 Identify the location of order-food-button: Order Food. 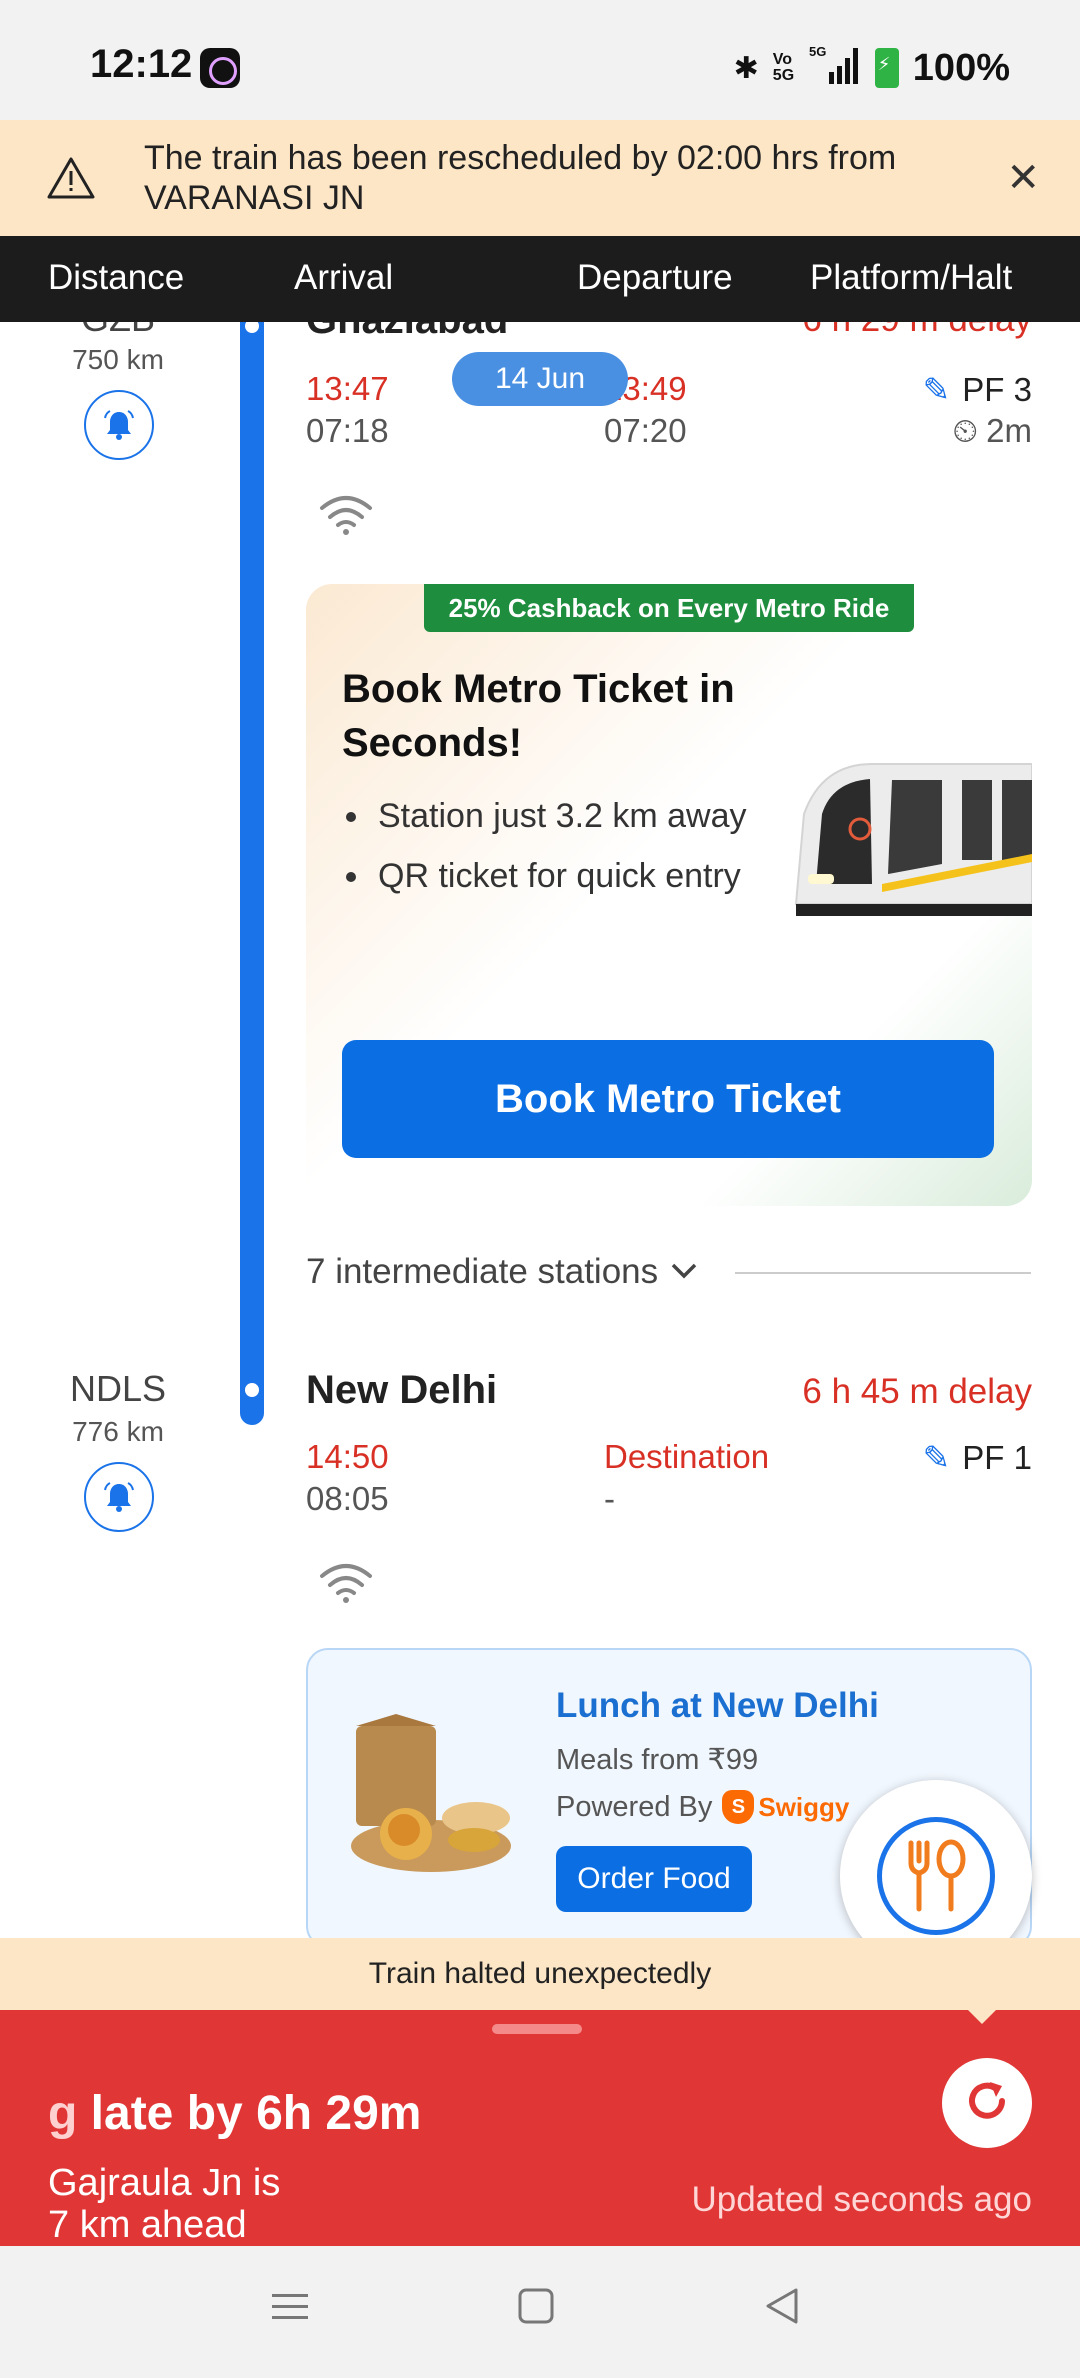
(654, 1879).